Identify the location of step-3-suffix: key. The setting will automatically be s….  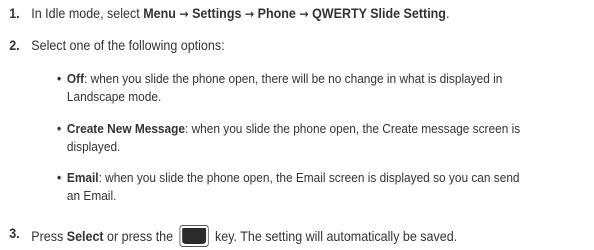
(334, 236).